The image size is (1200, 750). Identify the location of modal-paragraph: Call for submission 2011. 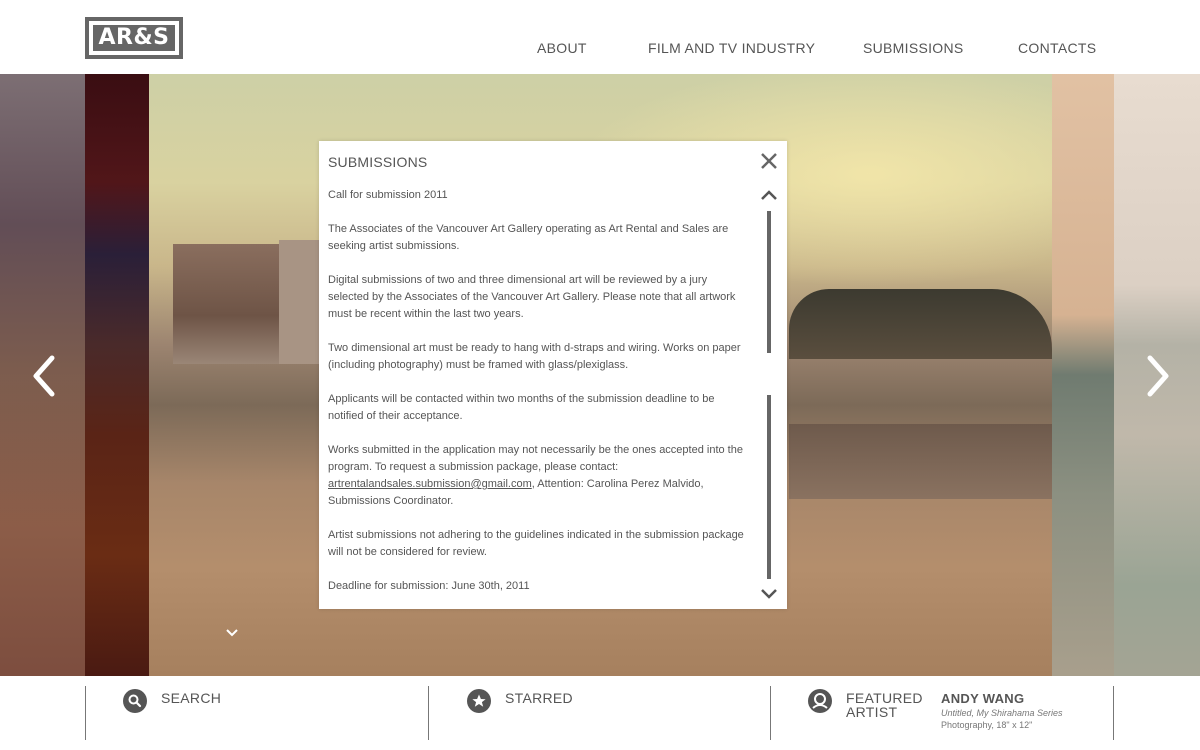
(388, 195).